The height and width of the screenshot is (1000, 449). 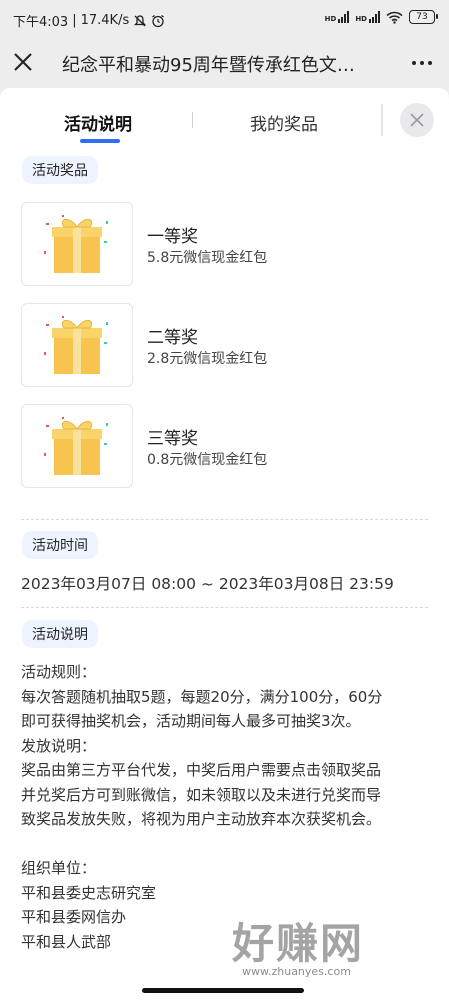 I want to click on tab-activity-info: 活动说明, so click(x=98, y=122).